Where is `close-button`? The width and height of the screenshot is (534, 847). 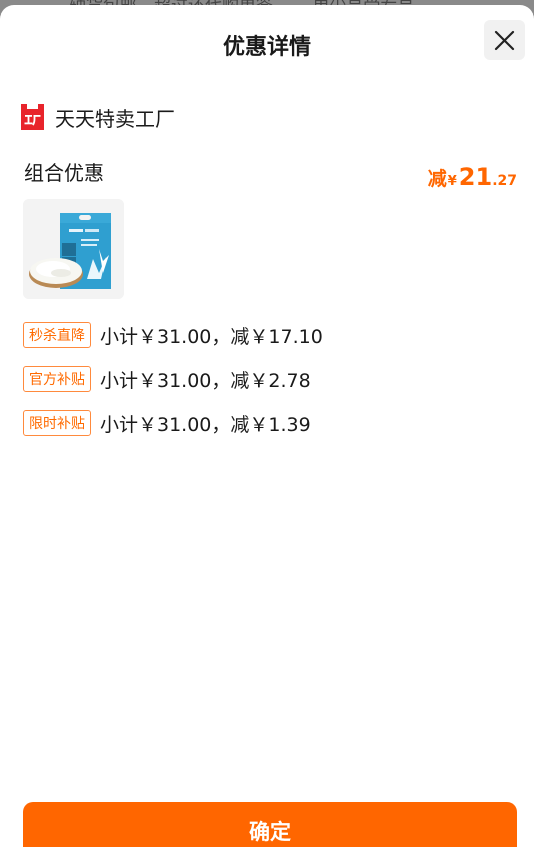
close-button is located at coordinates (504, 40).